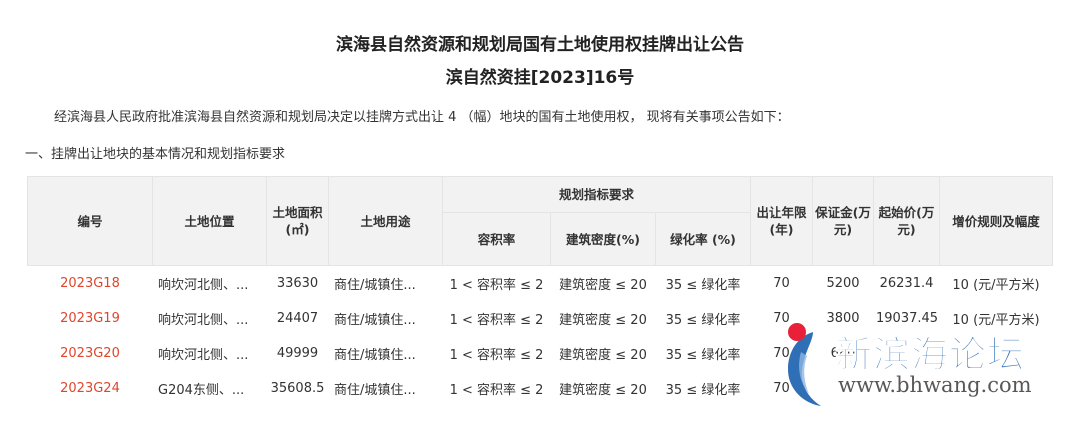  What do you see at coordinates (496, 239) in the screenshot?
I see `header-far: 容积率` at bounding box center [496, 239].